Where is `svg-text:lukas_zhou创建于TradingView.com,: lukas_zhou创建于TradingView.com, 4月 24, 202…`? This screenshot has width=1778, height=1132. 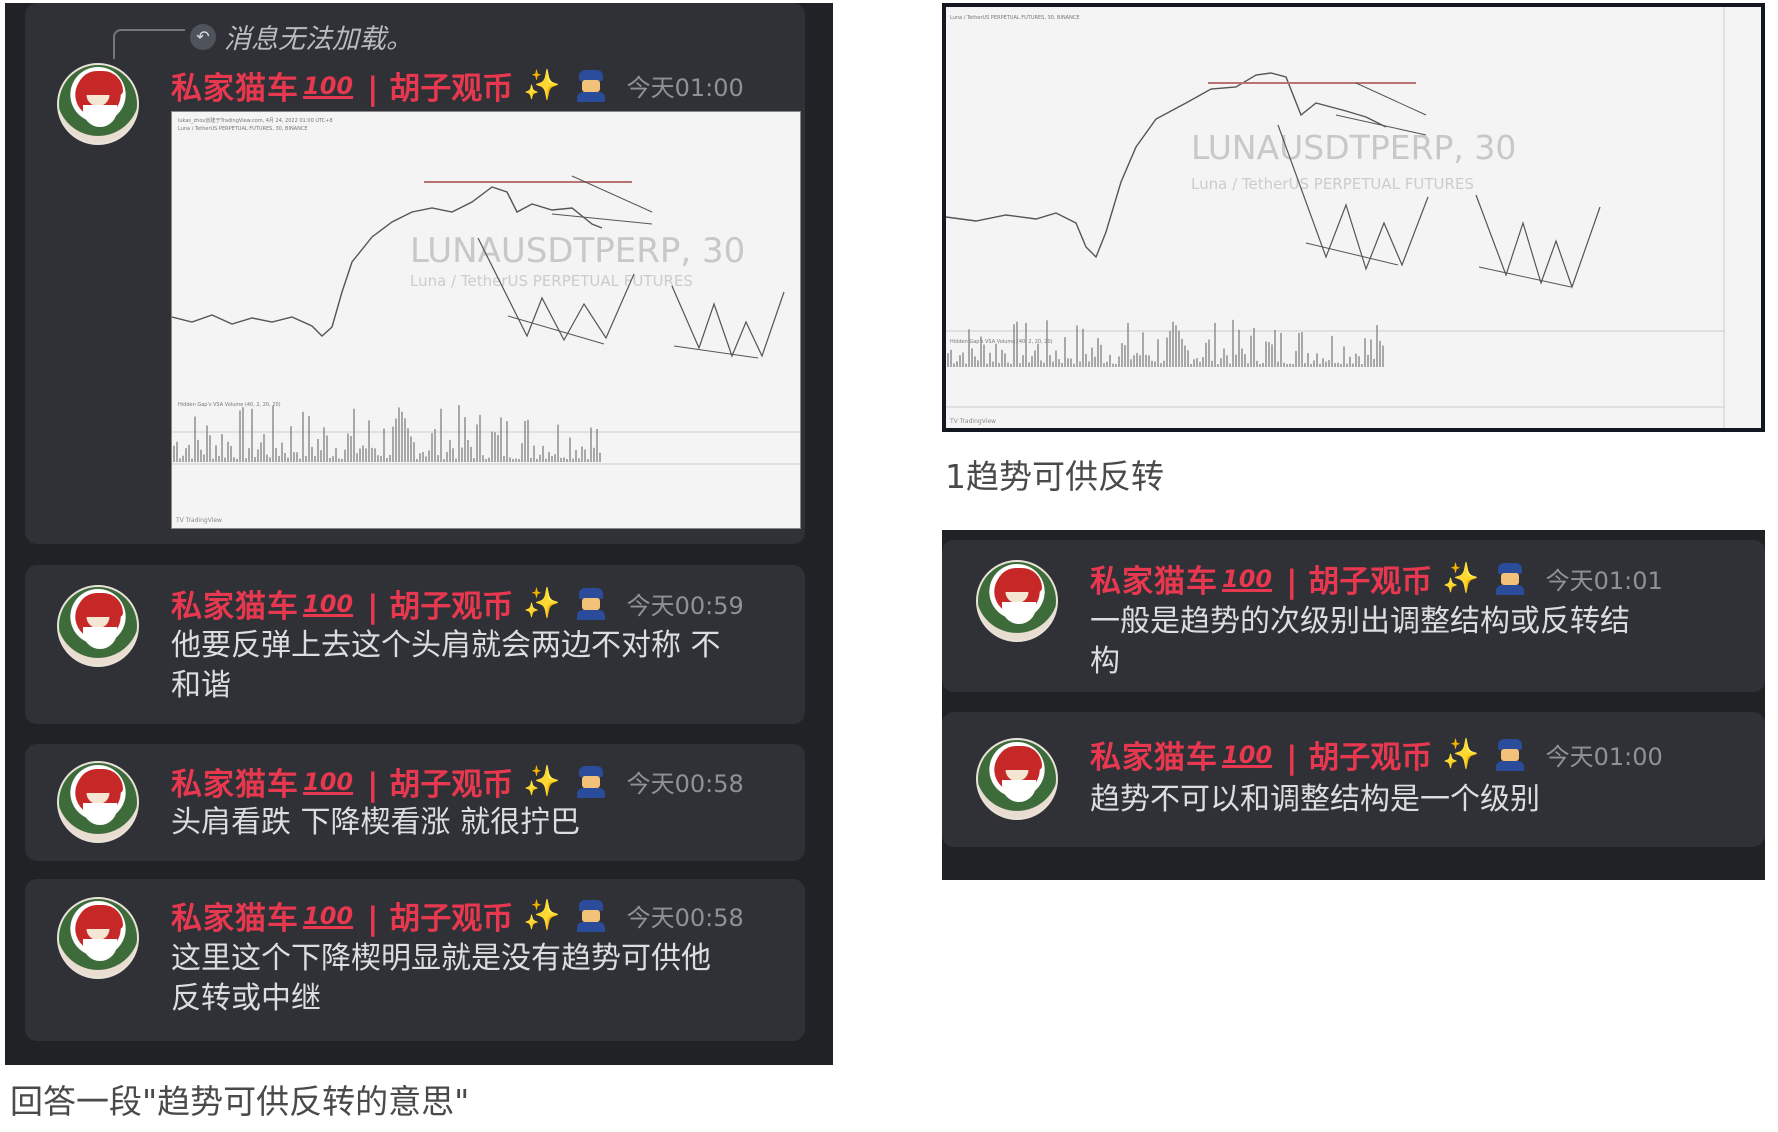
svg-text:lukas_zhou创建于TradingView.com,: lukas_zhou创建于TradingView.com, 4月 24, 202… is located at coordinates (255, 120).